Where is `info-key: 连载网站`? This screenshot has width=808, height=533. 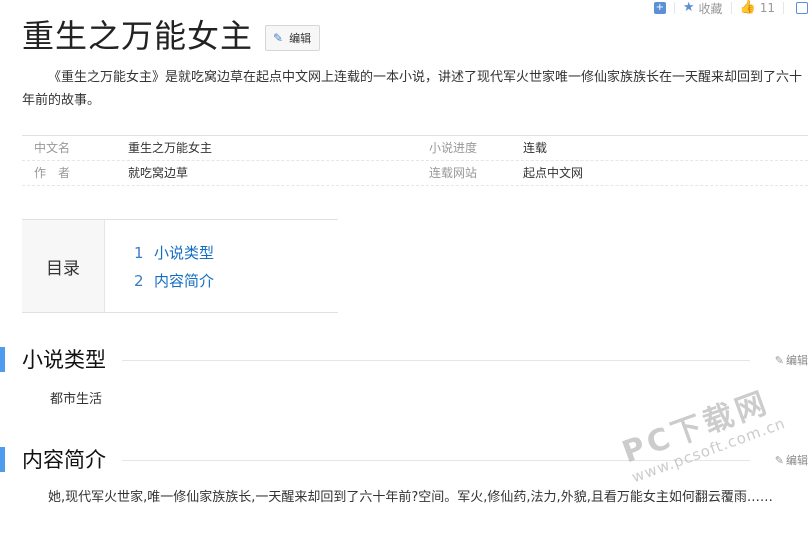
info-key: 连载网站 is located at coordinates (453, 173).